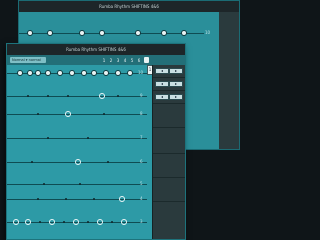 The width and height of the screenshot is (320, 240). Describe the element at coordinates (129, 6) in the screenshot. I see `window-title-back: Rumba Rhythm SHIFTINS 4&6` at that location.